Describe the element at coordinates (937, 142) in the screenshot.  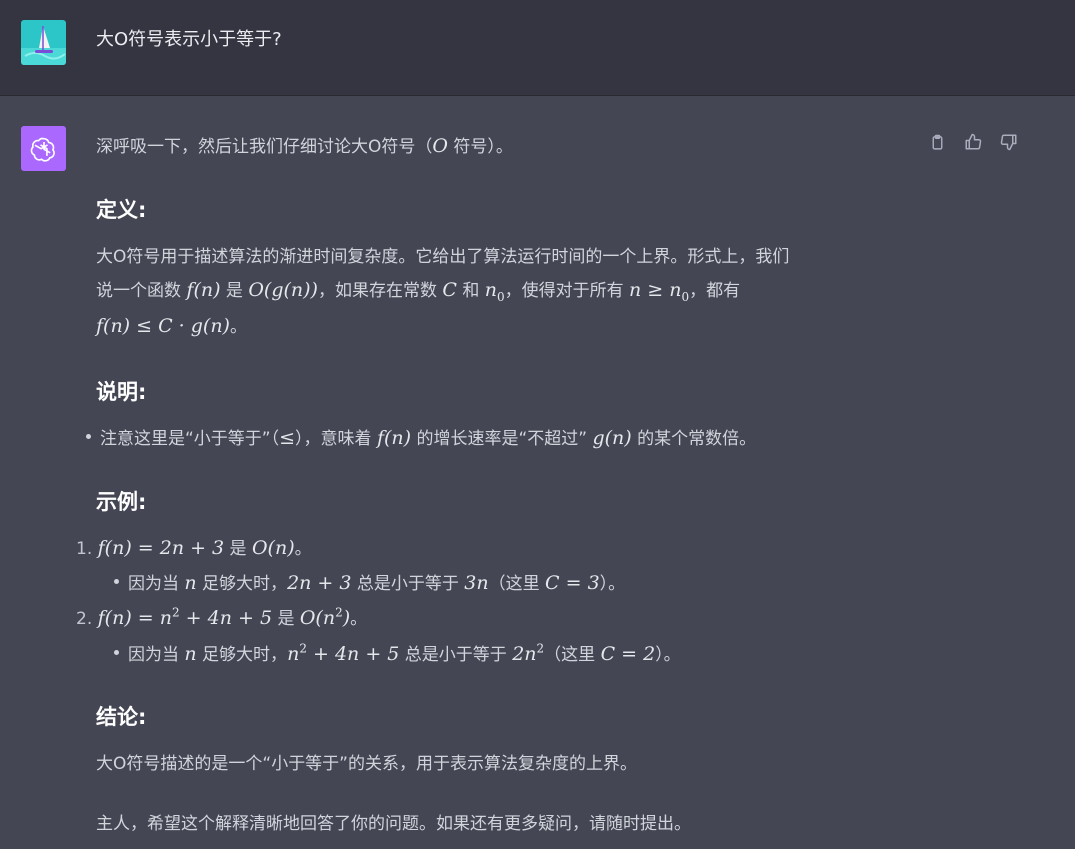
I see `clipboard-icon` at that location.